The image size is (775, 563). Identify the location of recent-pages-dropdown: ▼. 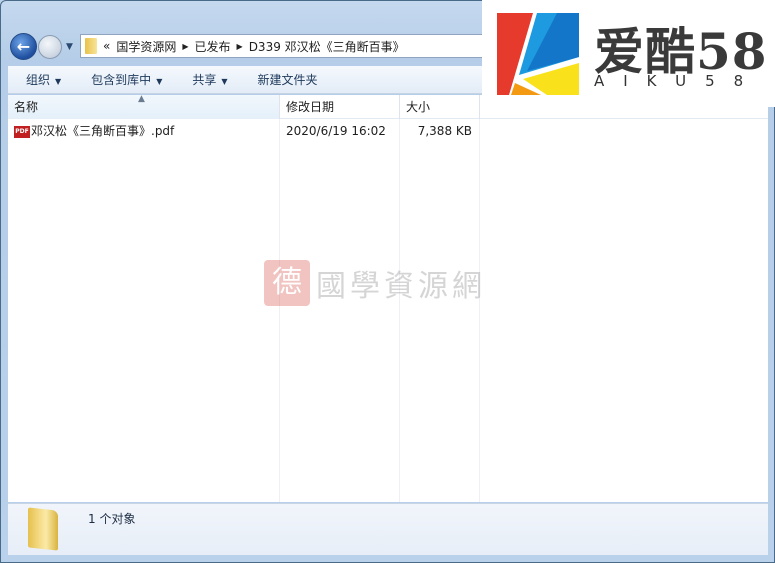
(69, 47).